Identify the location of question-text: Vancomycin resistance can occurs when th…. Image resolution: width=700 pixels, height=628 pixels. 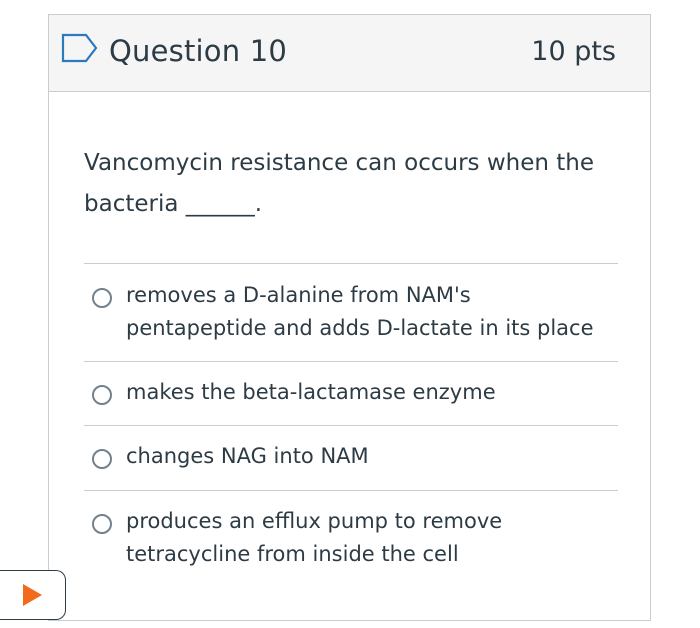
(339, 183).